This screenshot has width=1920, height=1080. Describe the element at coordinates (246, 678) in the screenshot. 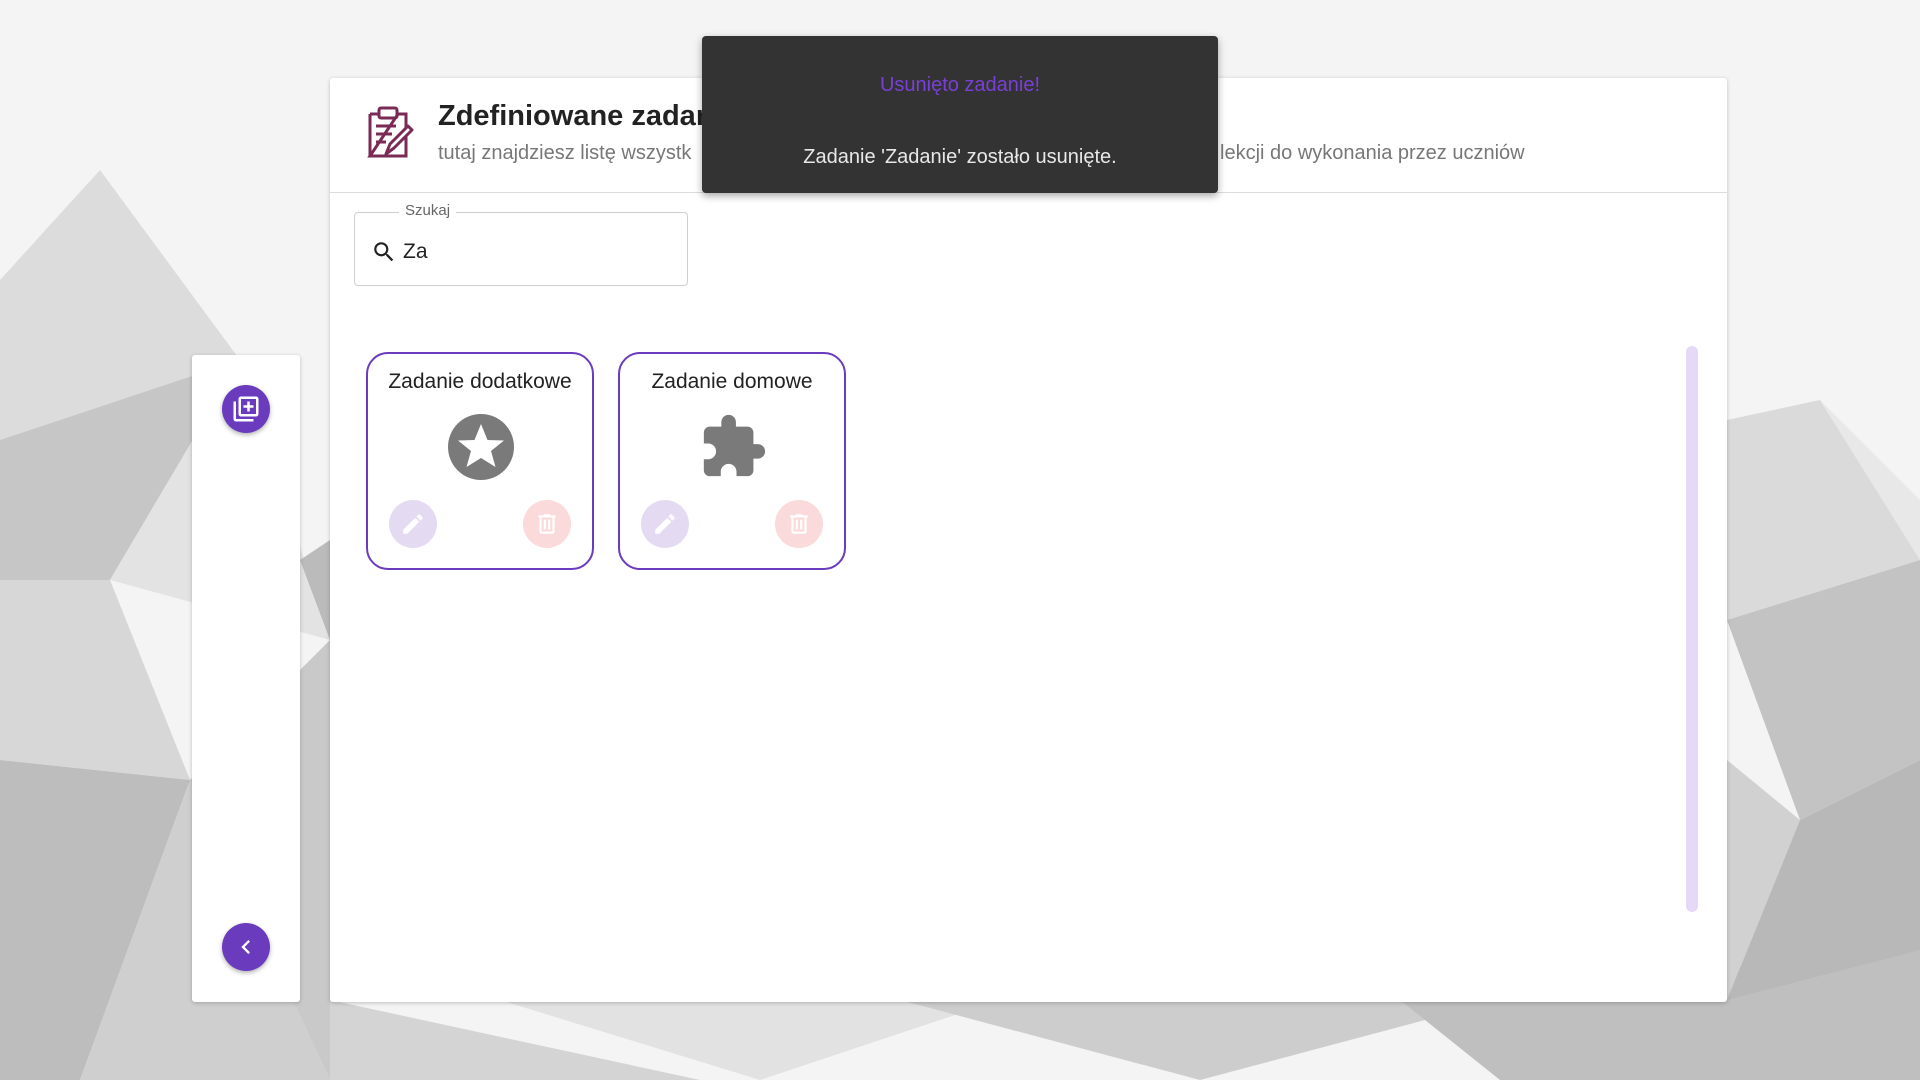

I see `side-toolbar` at that location.